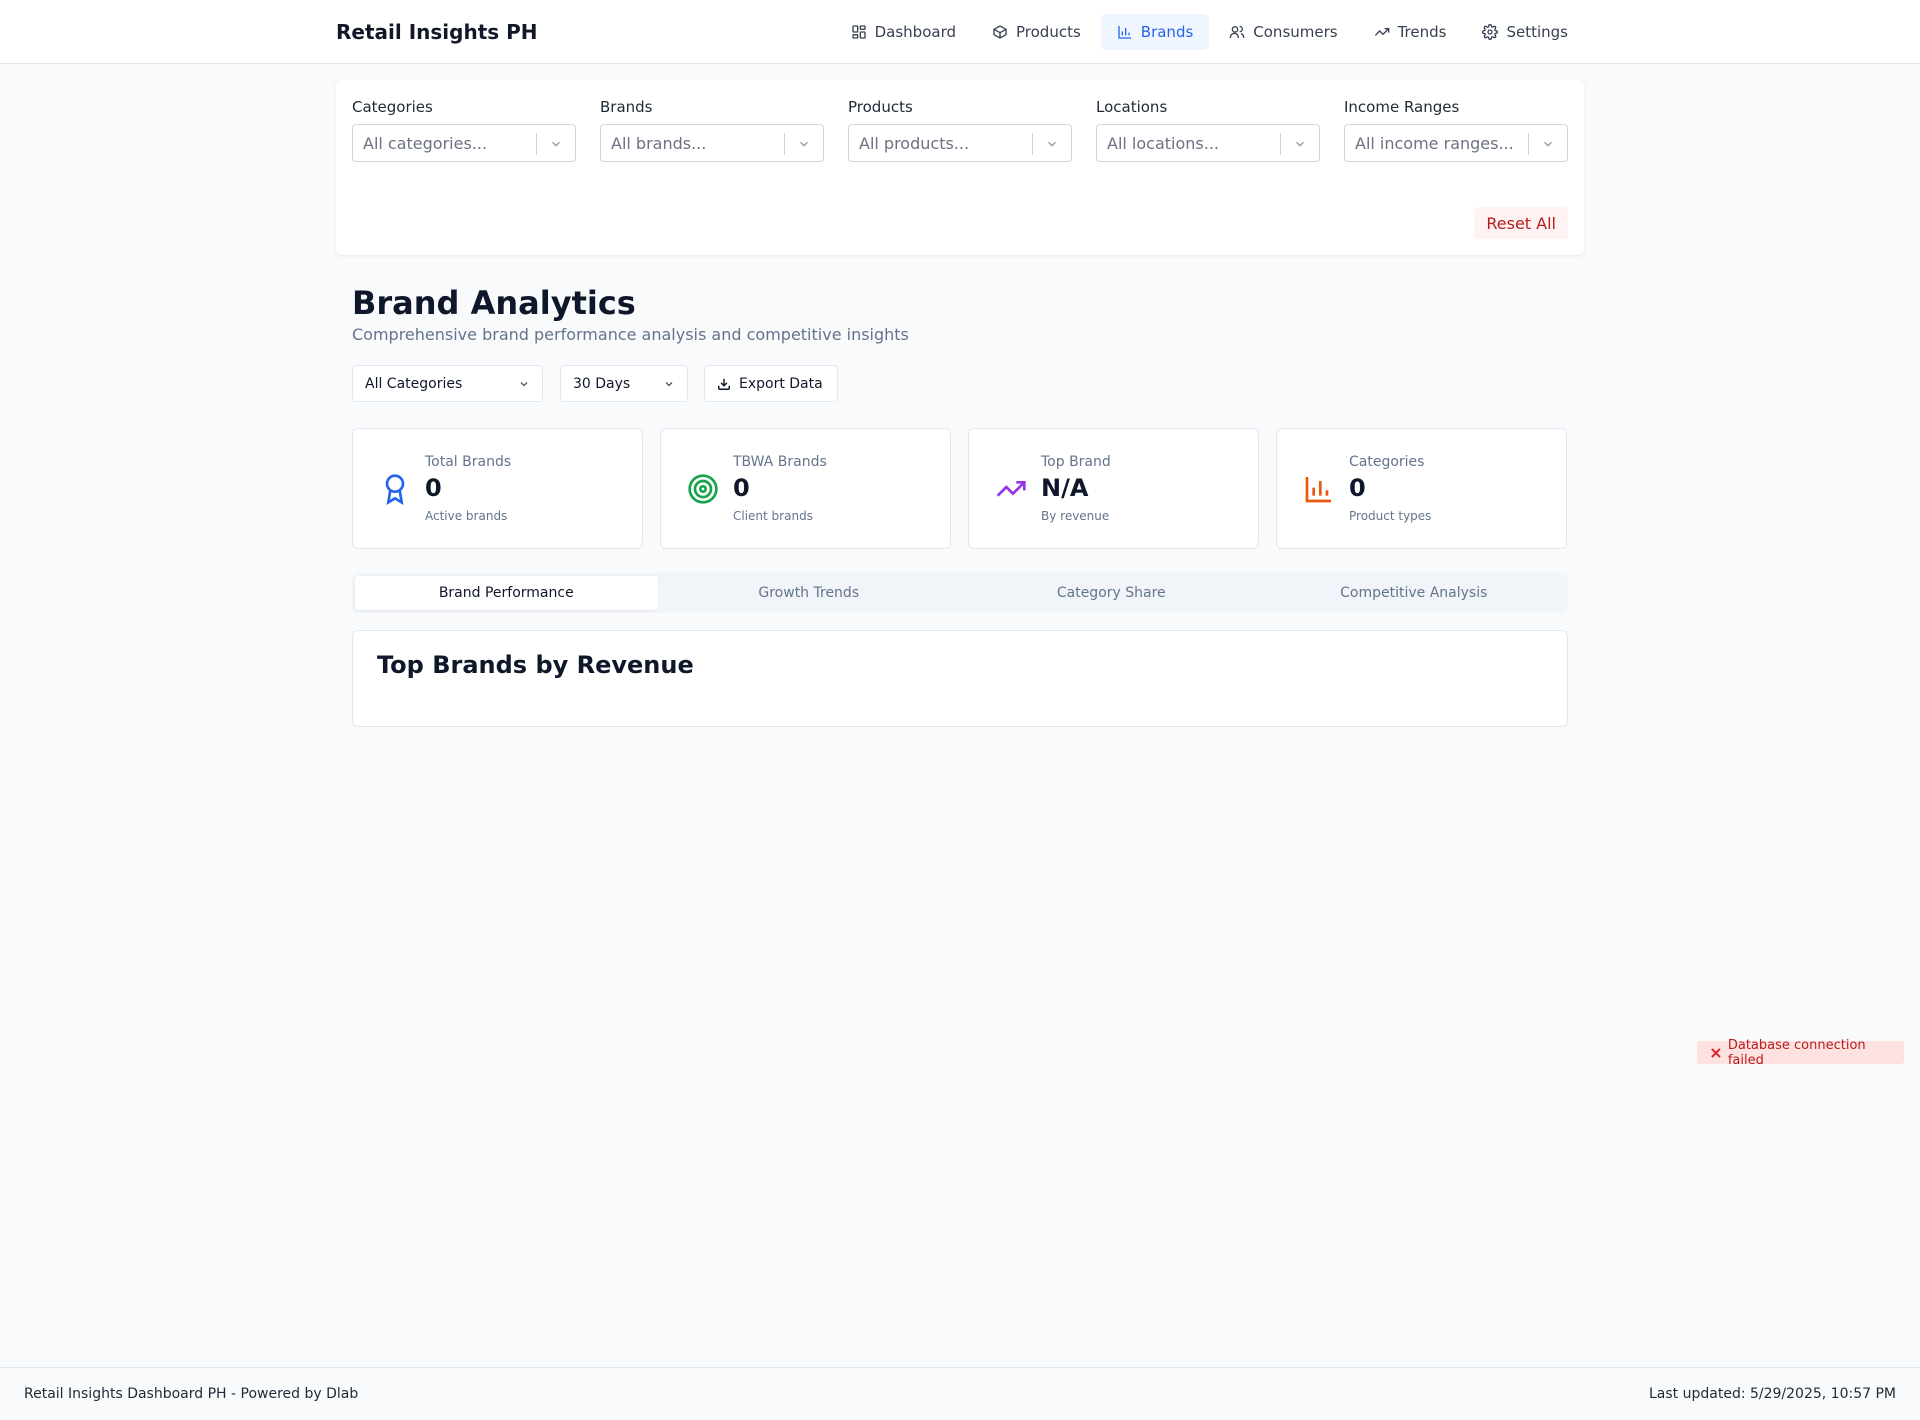  I want to click on nav-label: Trends, so click(1422, 32).